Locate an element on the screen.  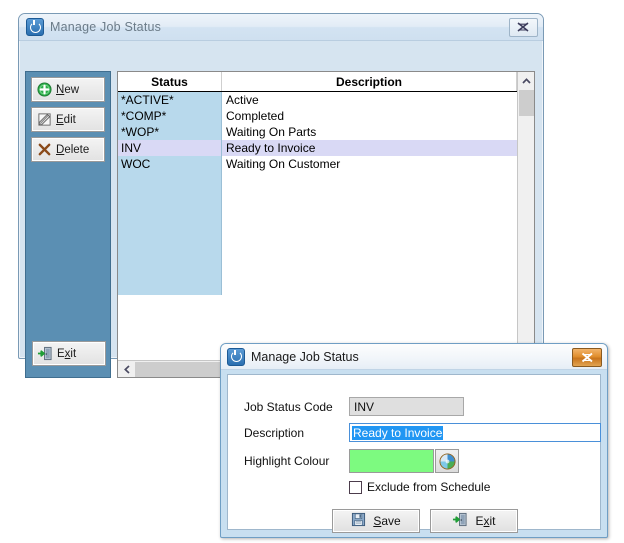
description-row: Description Ready to Invoice is located at coordinates (422, 432).